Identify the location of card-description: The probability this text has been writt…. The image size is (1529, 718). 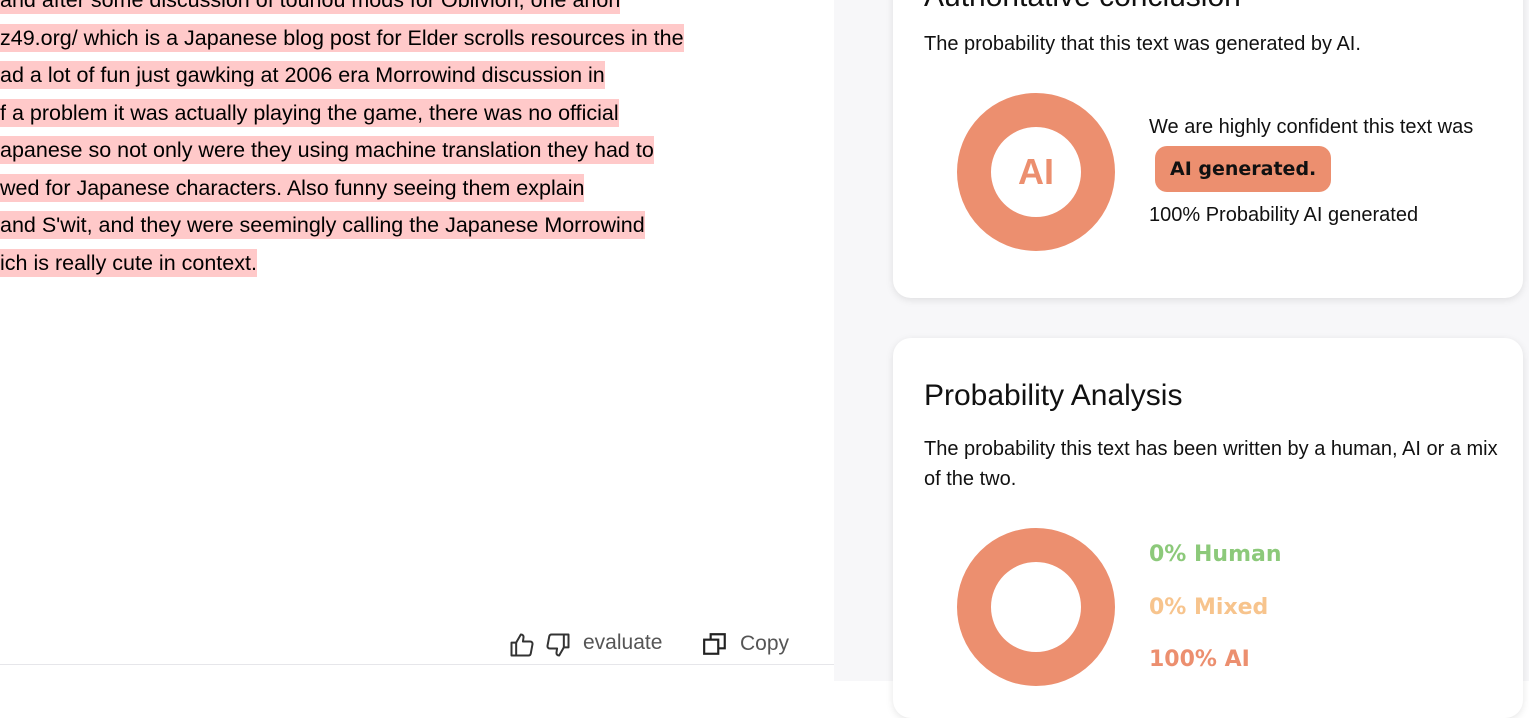
(1211, 464).